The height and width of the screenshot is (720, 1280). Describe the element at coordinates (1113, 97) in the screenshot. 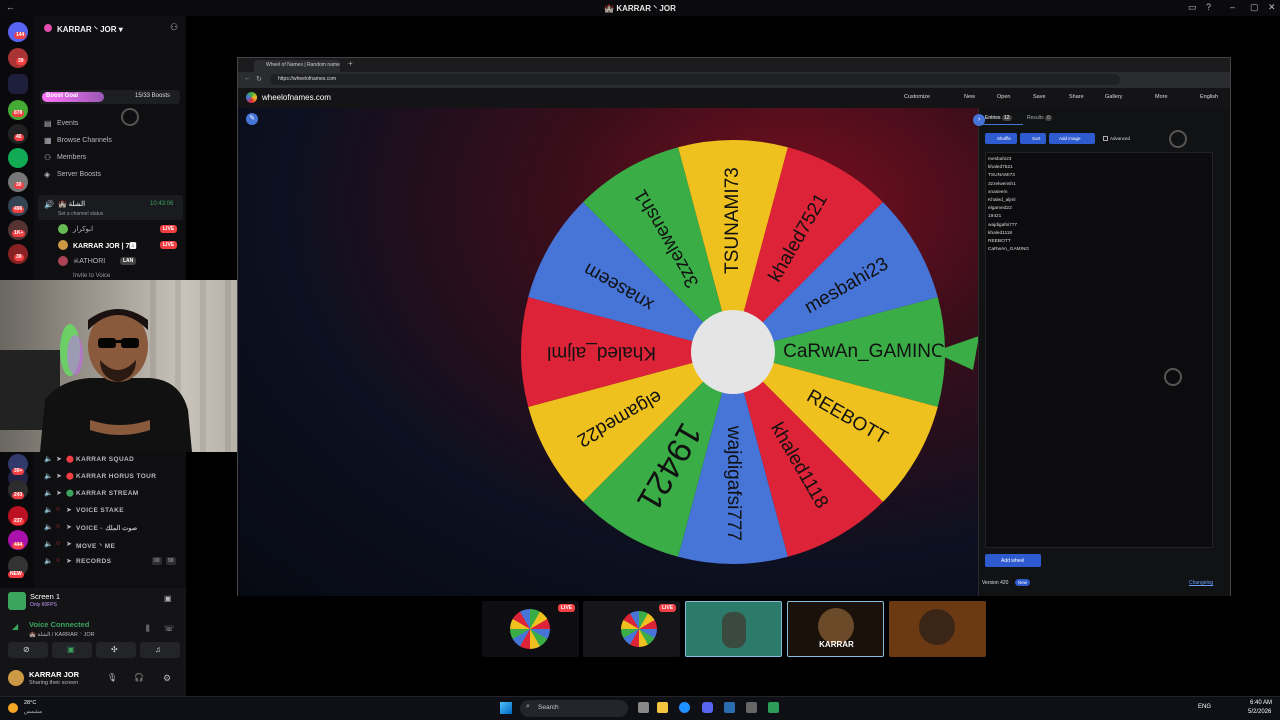

I see `gallery-button: Gallery` at that location.